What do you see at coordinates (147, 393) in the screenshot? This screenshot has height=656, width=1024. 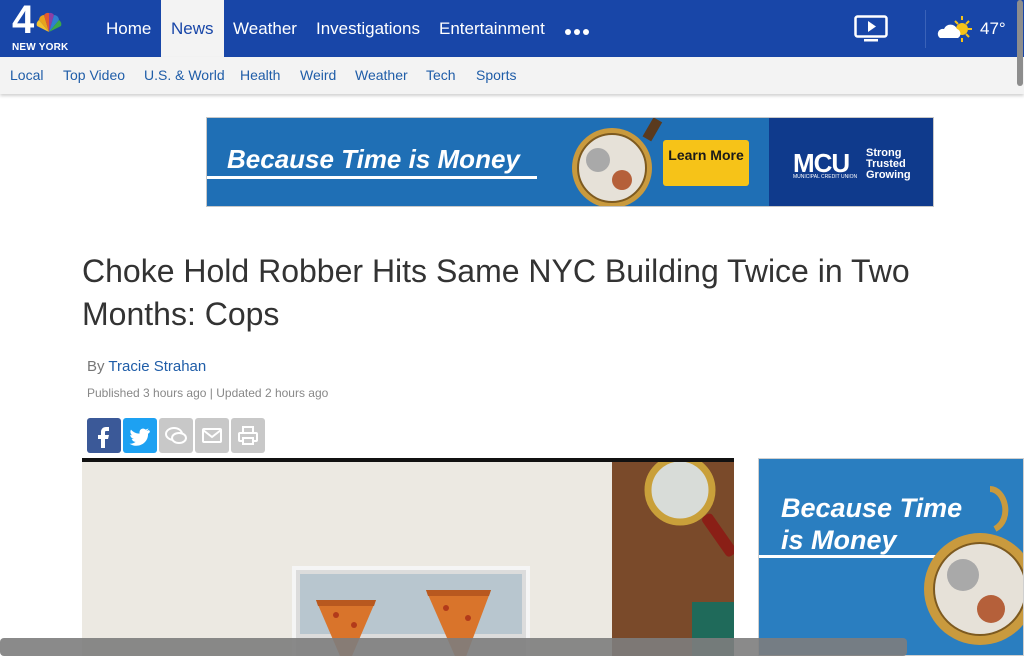 I see `published-time: Published 3 hours ago` at bounding box center [147, 393].